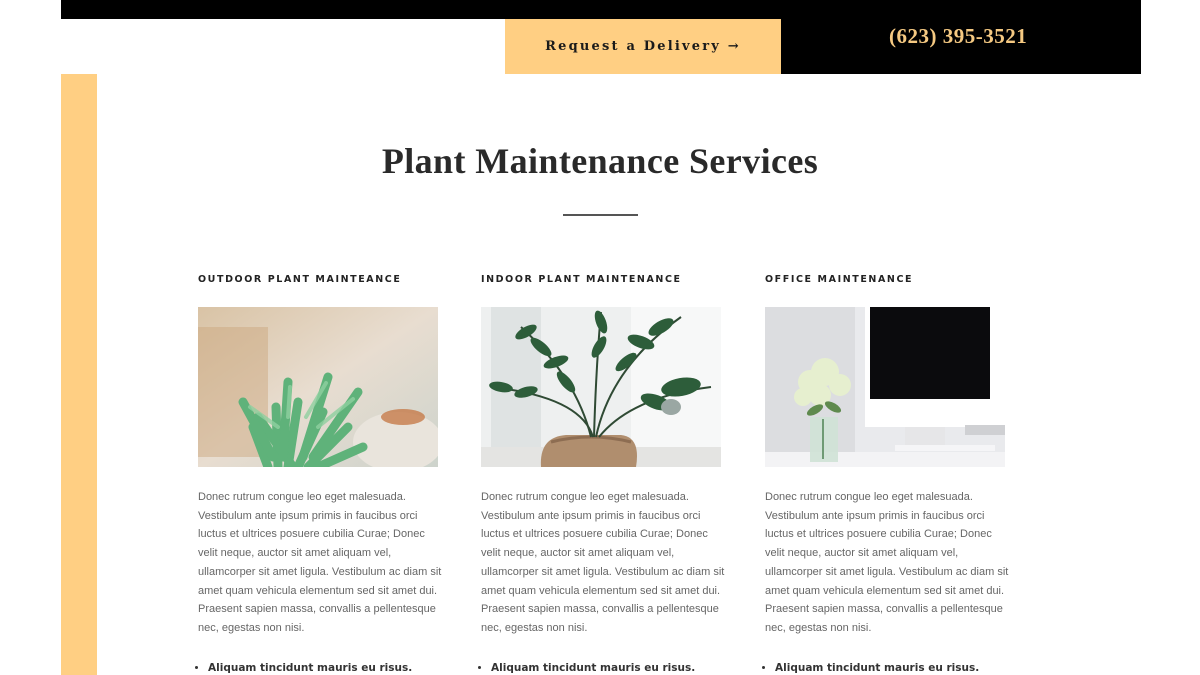  What do you see at coordinates (601, 9) in the screenshot?
I see `header-top-strip` at bounding box center [601, 9].